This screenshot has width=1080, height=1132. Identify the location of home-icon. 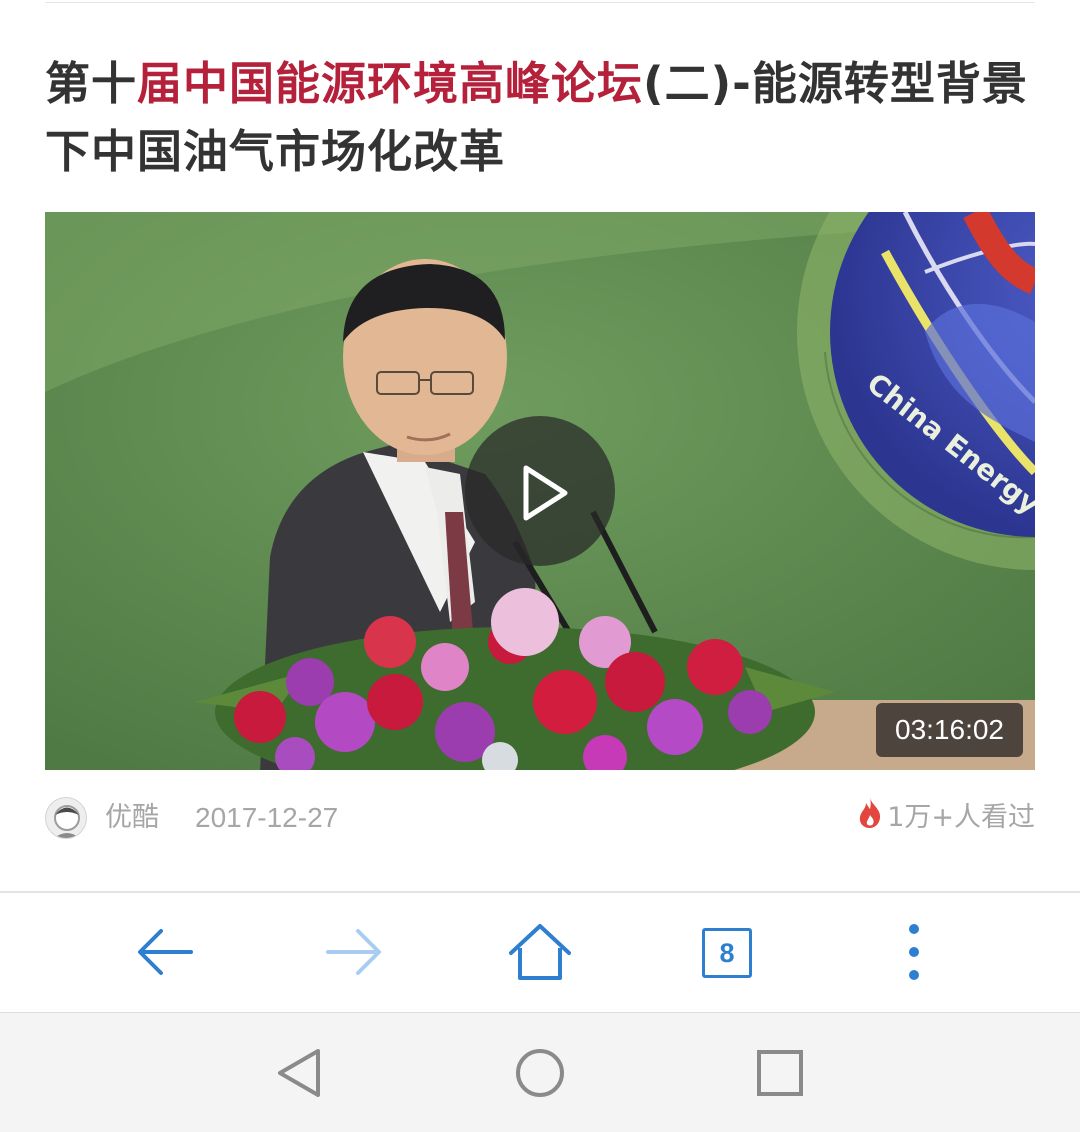
(540, 952).